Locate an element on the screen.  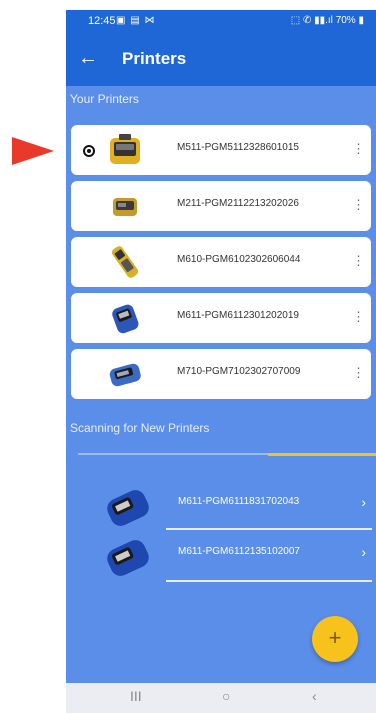
discovered-printer-name: M611-PGM6112135102007 is located at coordinates (239, 551).